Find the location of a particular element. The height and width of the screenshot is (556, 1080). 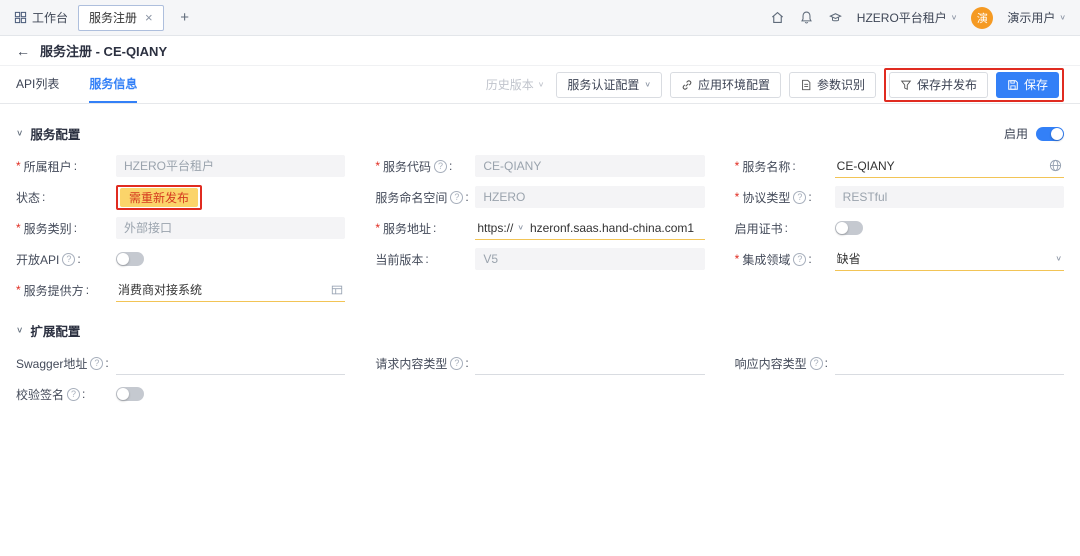

globe-icon is located at coordinates (1056, 165).